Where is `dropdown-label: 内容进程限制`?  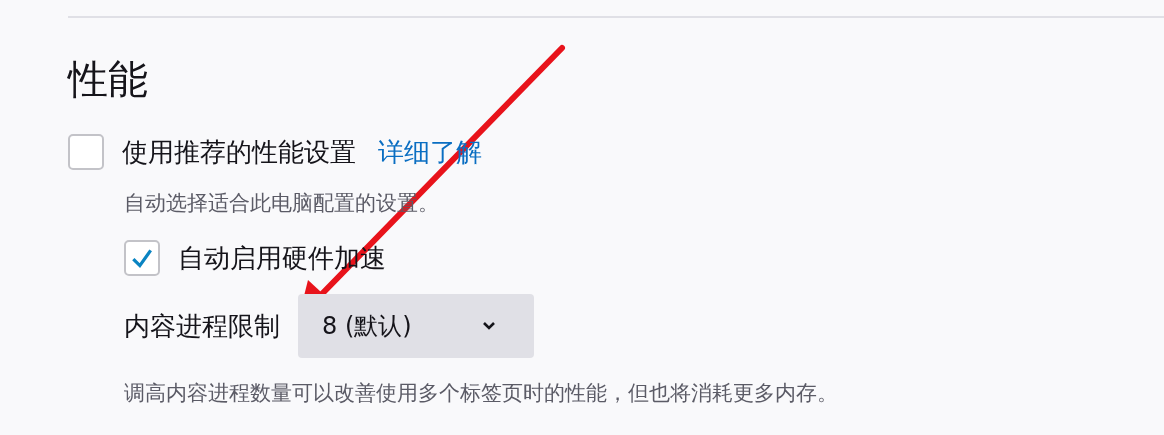
dropdown-label: 内容进程限制 is located at coordinates (202, 326).